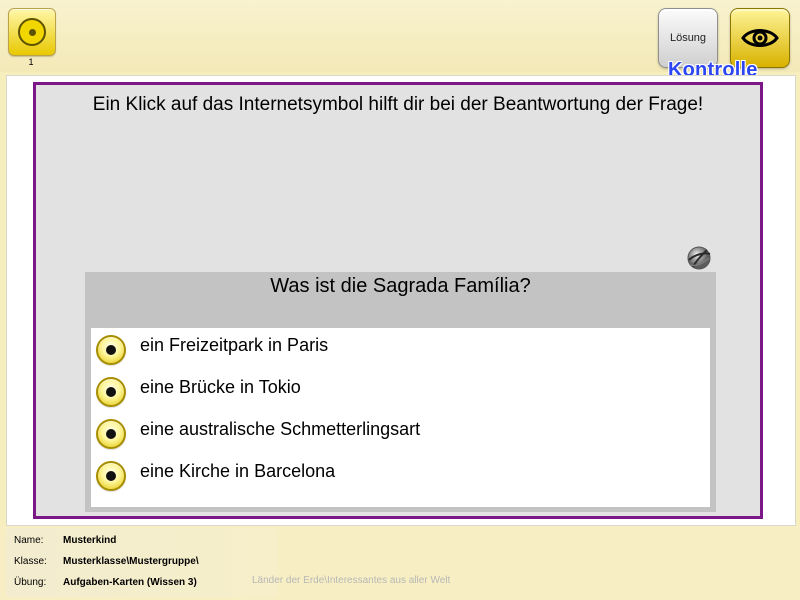 The height and width of the screenshot is (600, 800). Describe the element at coordinates (234, 345) in the screenshot. I see `answer-text: ein Freizeitpark in Paris` at that location.